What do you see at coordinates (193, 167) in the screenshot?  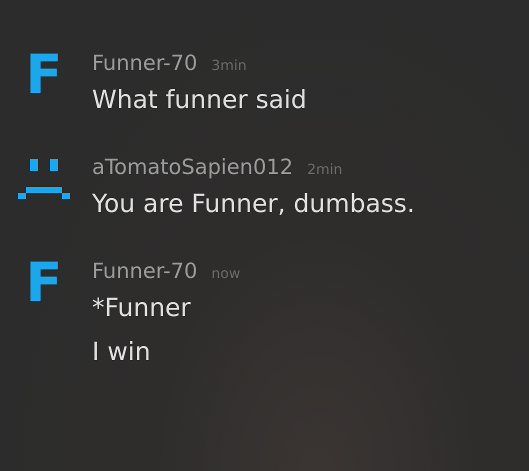 I see `author-name: aTomatoSapien012` at bounding box center [193, 167].